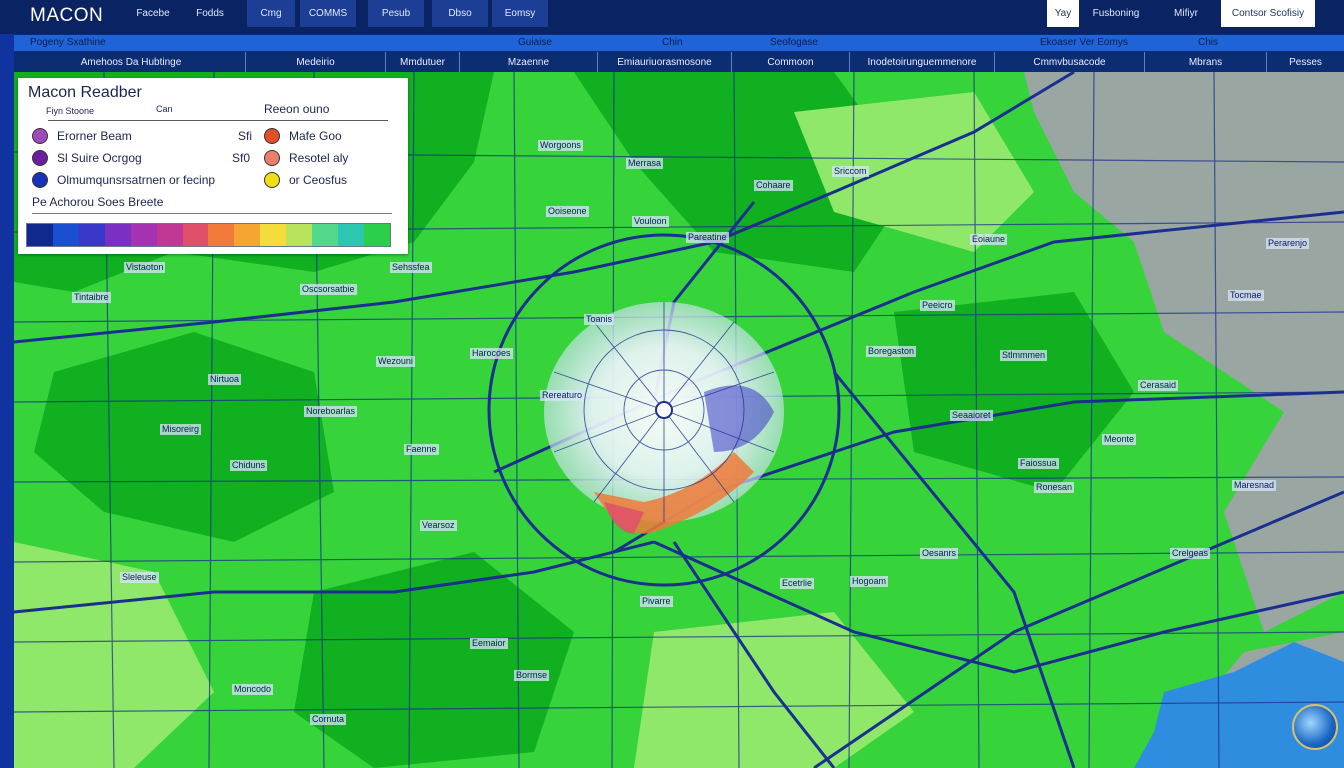 Image resolution: width=1344 pixels, height=768 pixels. I want to click on place-label: Seaaioret, so click(971, 415).